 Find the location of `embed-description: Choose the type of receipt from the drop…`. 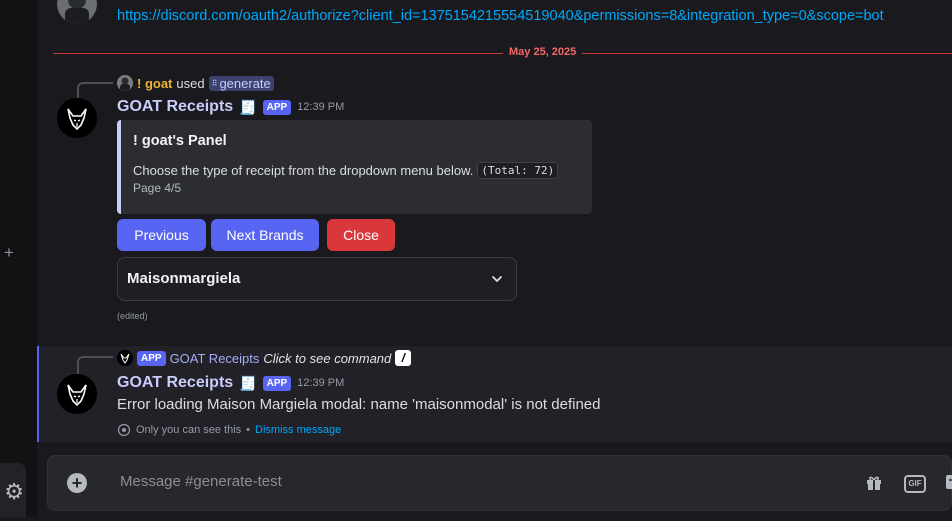

embed-description: Choose the type of receipt from the drop… is located at coordinates (346, 170).